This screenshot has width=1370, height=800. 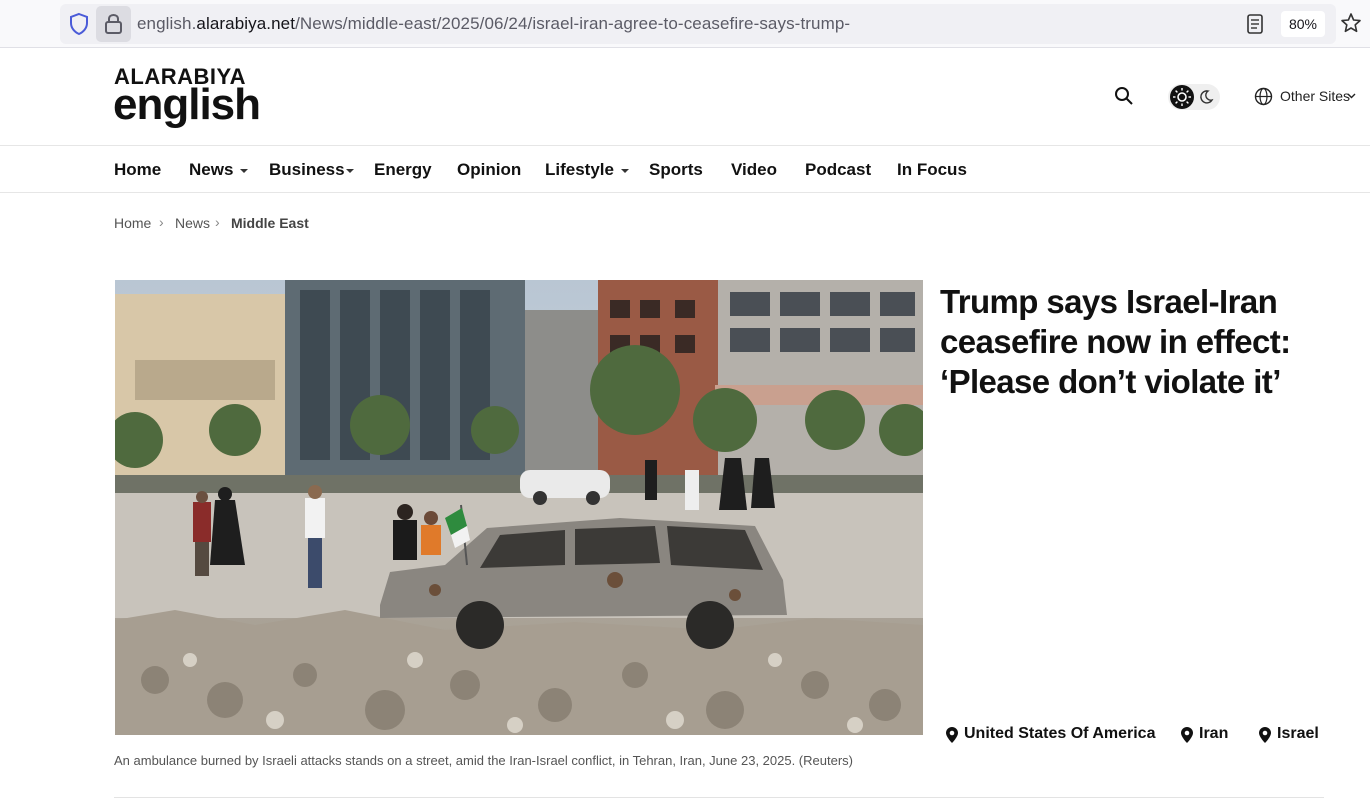 I want to click on zoom-level-button: 80%, so click(x=1303, y=24).